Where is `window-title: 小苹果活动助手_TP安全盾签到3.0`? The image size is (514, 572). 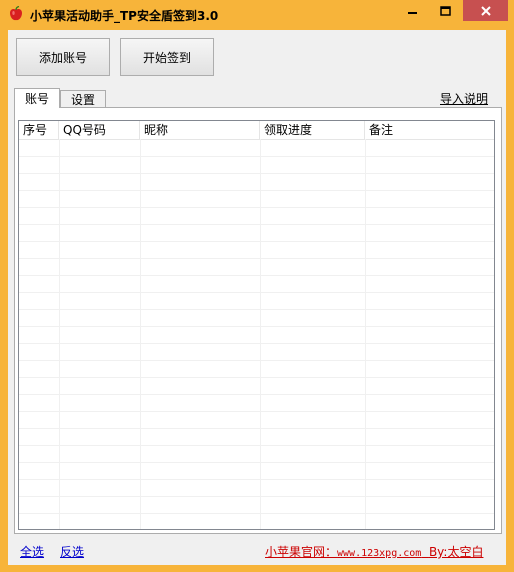
window-title: 小苹果活动助手_TP安全盾签到3.0 is located at coordinates (124, 16).